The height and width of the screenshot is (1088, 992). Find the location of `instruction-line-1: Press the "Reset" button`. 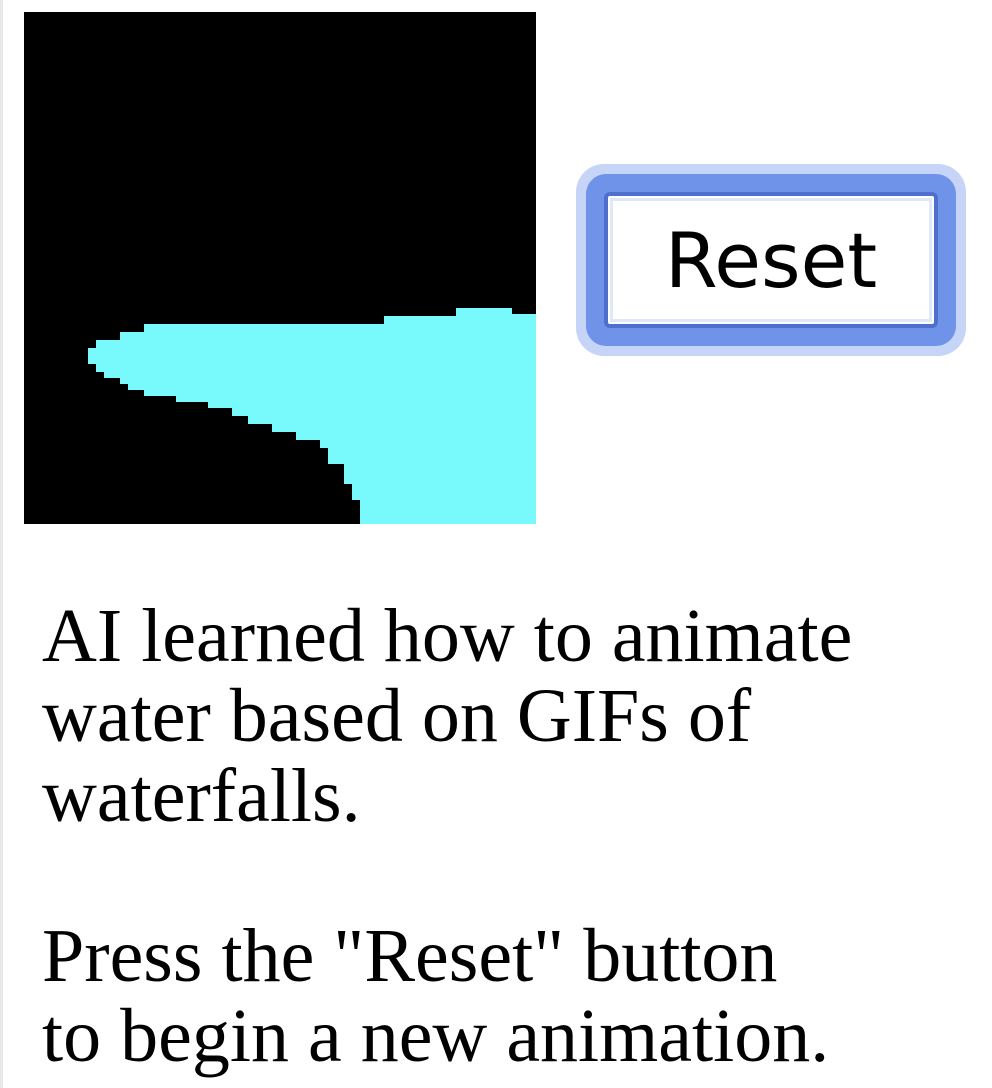

instruction-line-1: Press the "Reset" button is located at coordinates (410, 956).